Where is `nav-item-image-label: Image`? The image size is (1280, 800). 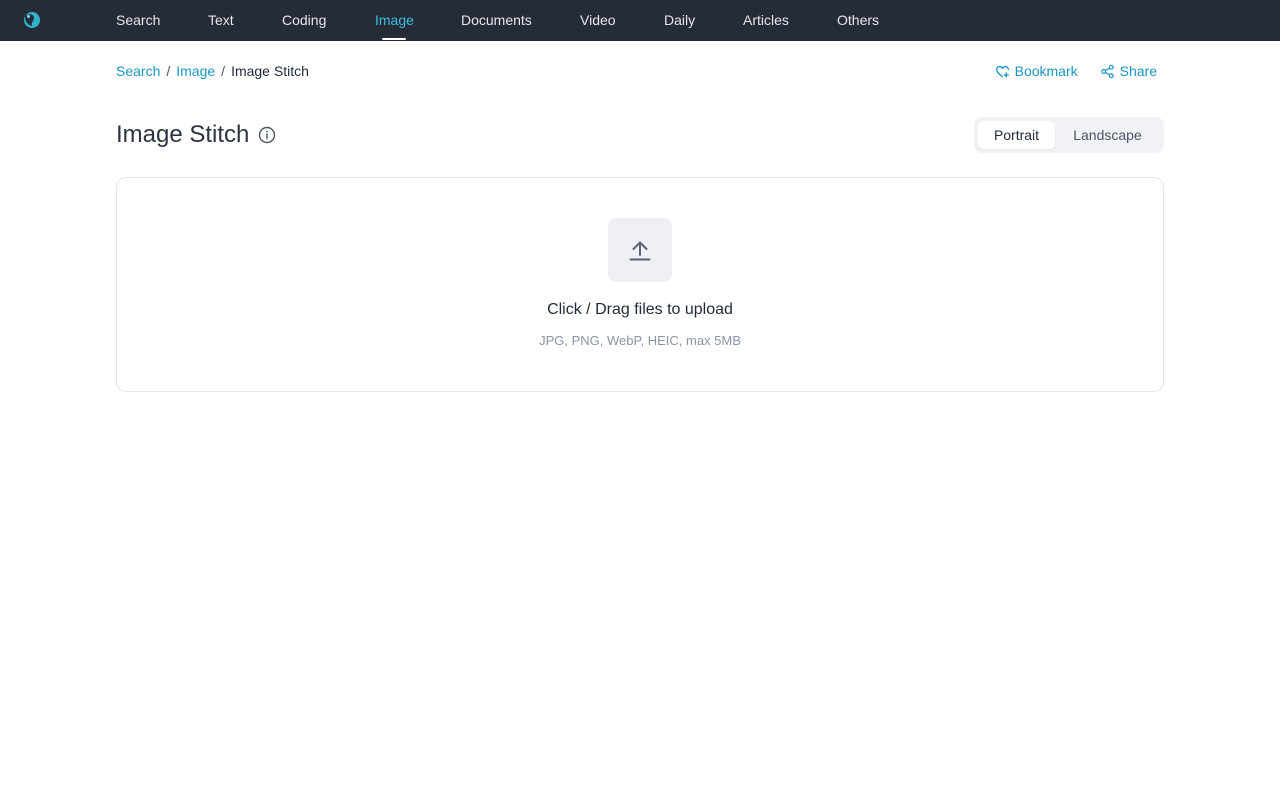 nav-item-image-label: Image is located at coordinates (394, 20).